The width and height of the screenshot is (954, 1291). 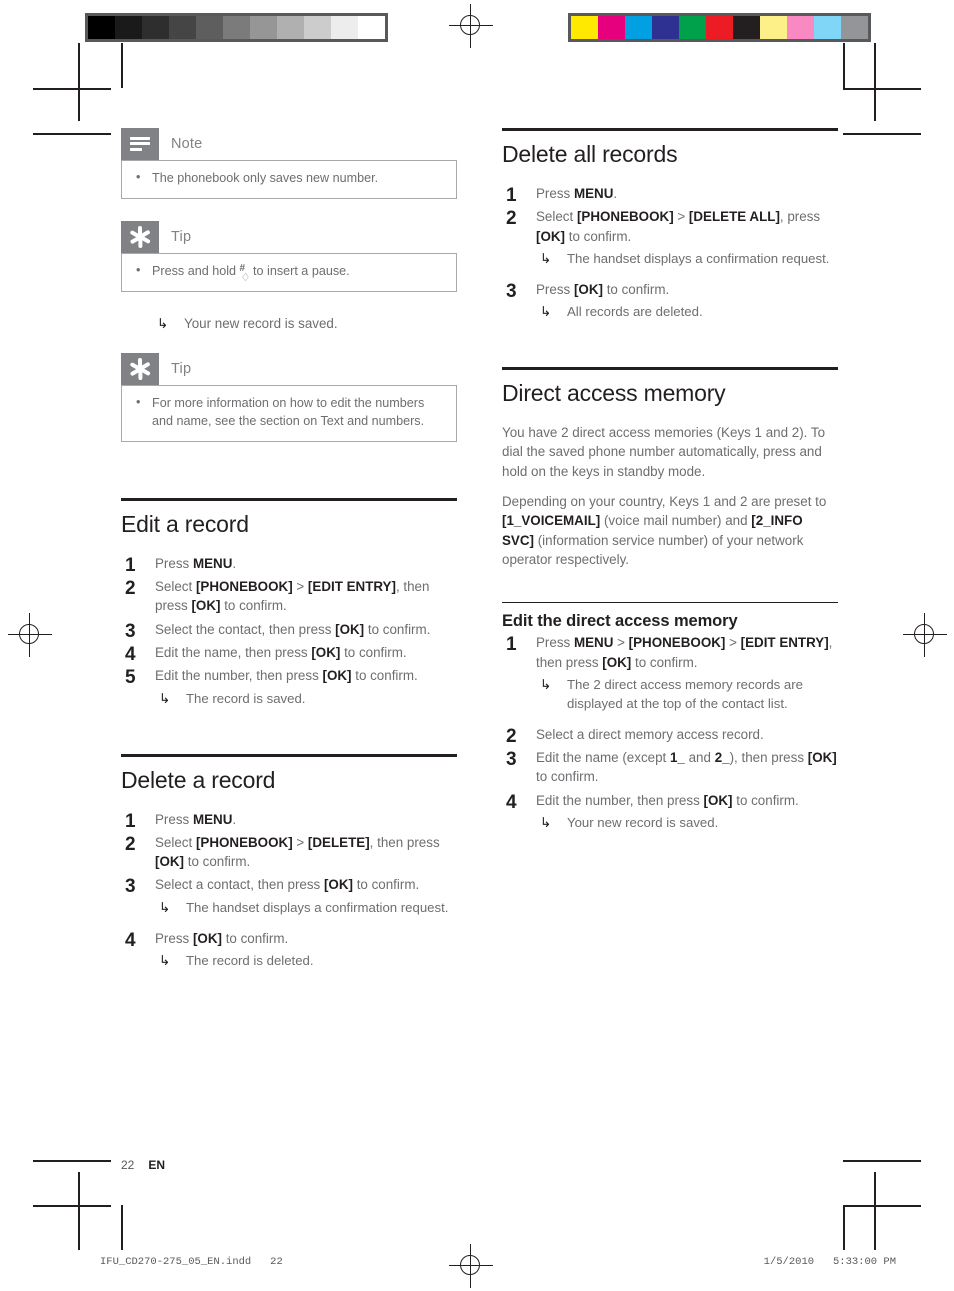 What do you see at coordinates (306, 698) in the screenshot?
I see `step-result: The record is saved.` at bounding box center [306, 698].